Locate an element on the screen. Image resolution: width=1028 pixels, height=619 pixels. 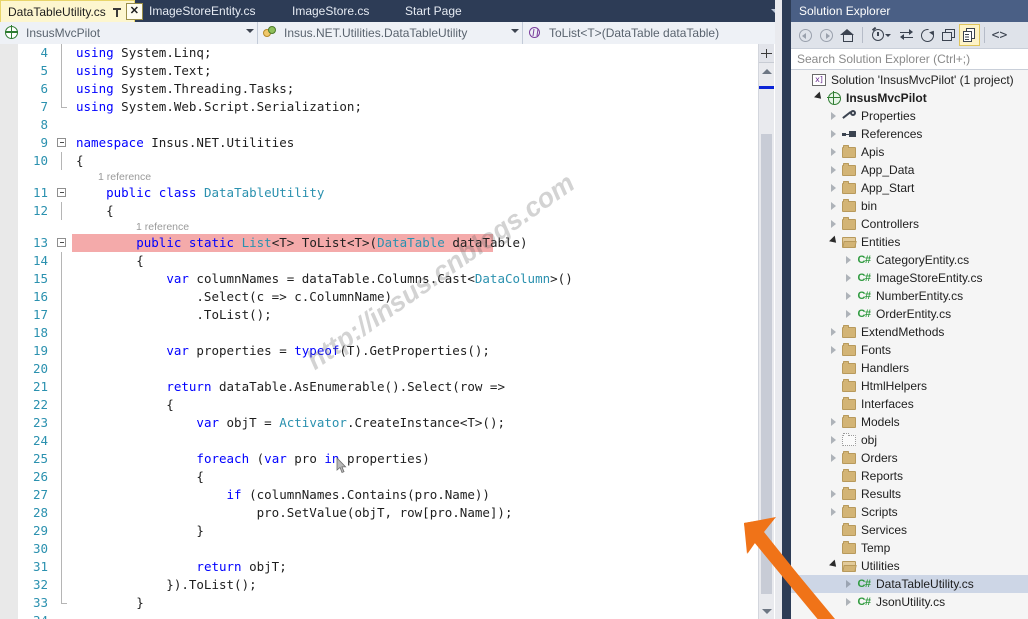
code-line: 8 is located at coordinates (389, 125).